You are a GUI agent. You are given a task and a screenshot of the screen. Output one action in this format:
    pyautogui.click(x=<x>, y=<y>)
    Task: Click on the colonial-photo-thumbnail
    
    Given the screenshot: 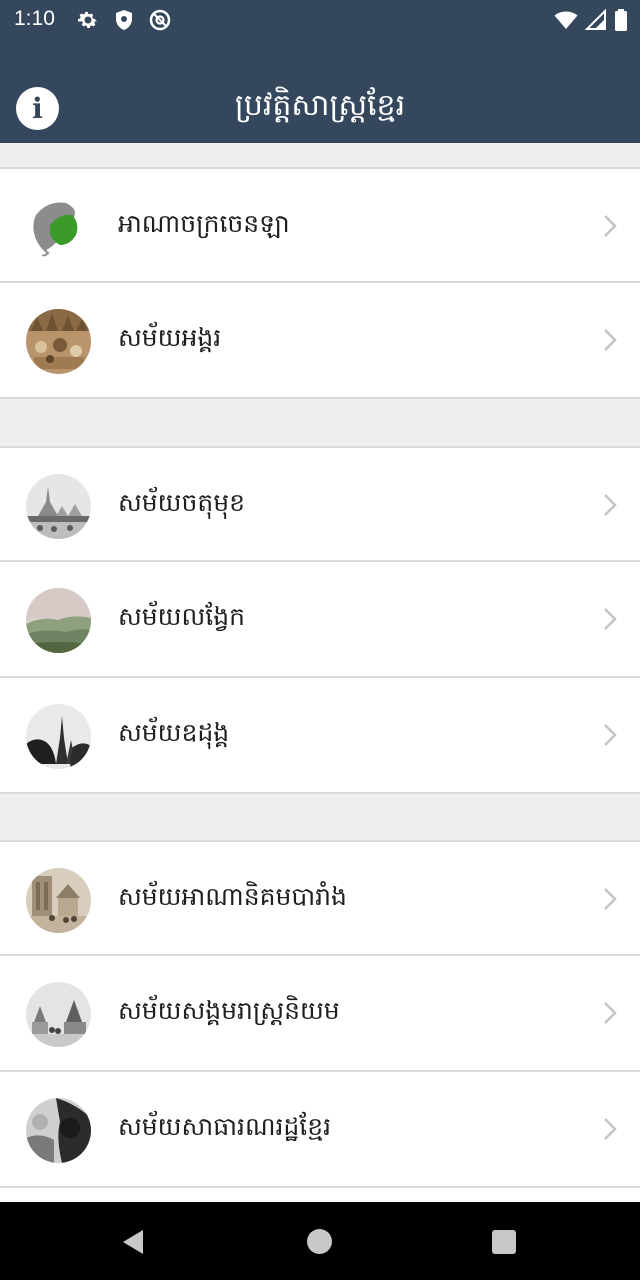 What is the action you would take?
    pyautogui.click(x=58, y=900)
    